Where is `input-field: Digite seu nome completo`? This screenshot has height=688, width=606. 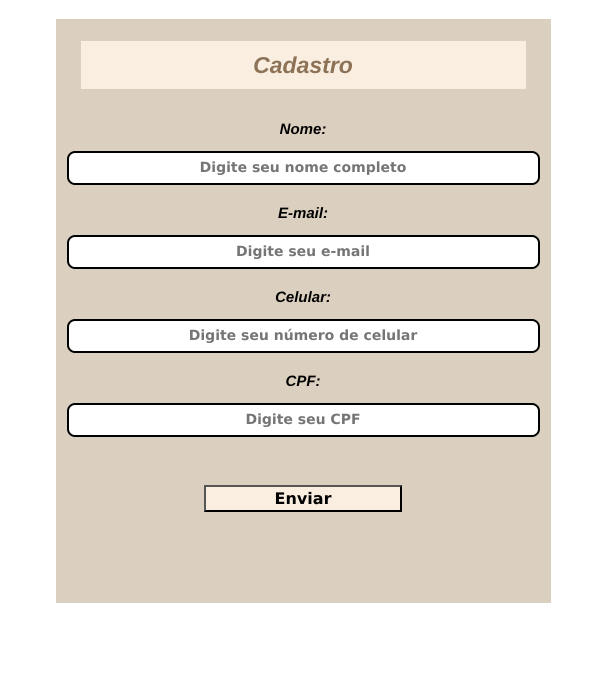
input-field: Digite seu nome completo is located at coordinates (303, 168).